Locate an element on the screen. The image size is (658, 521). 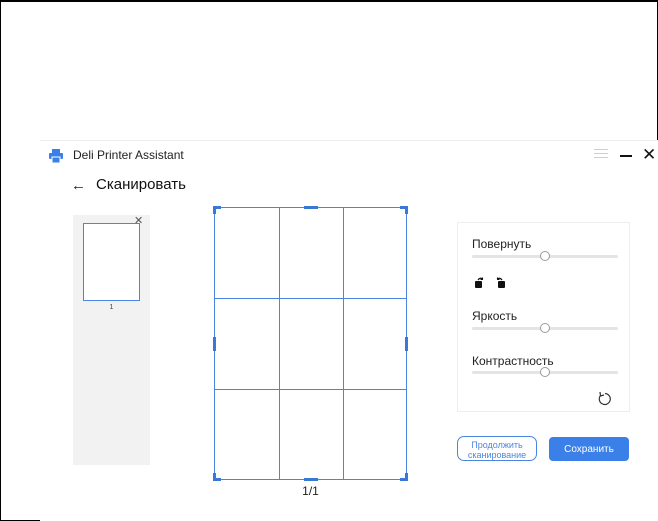
crop-handle-left is located at coordinates (214, 344).